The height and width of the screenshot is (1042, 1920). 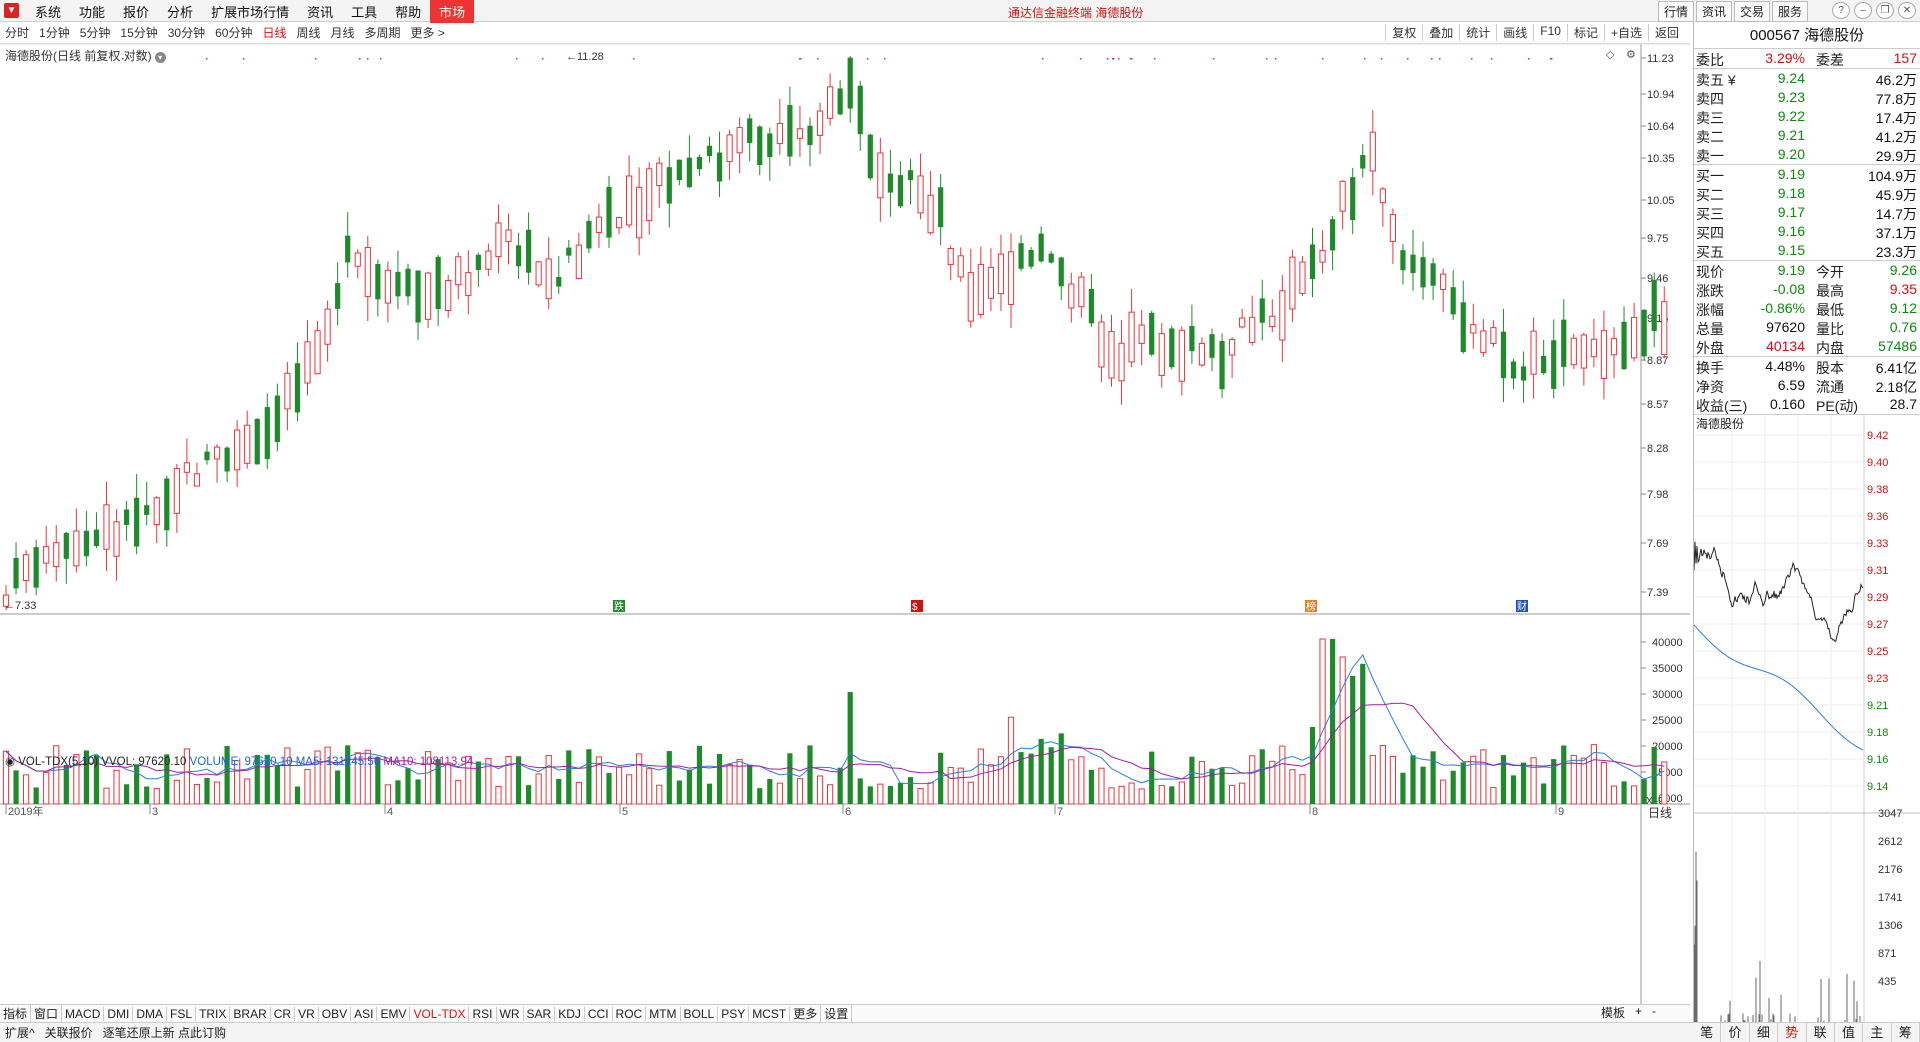 I want to click on settings-icon: ⚙, so click(x=1631, y=55).